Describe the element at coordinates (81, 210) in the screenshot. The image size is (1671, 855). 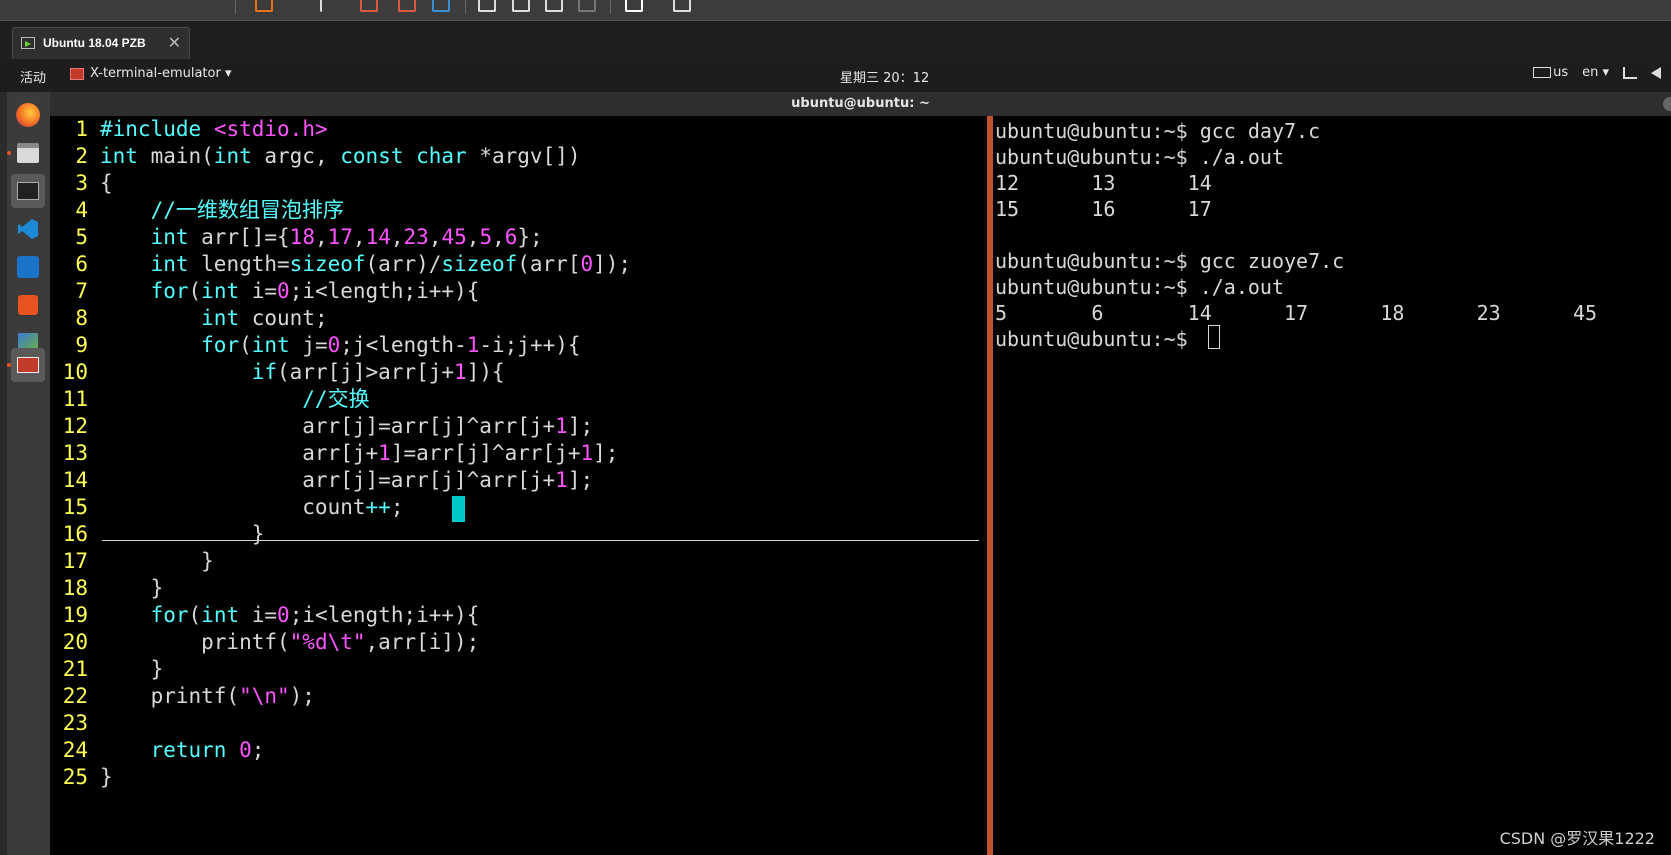
I see `line-number: 4` at that location.